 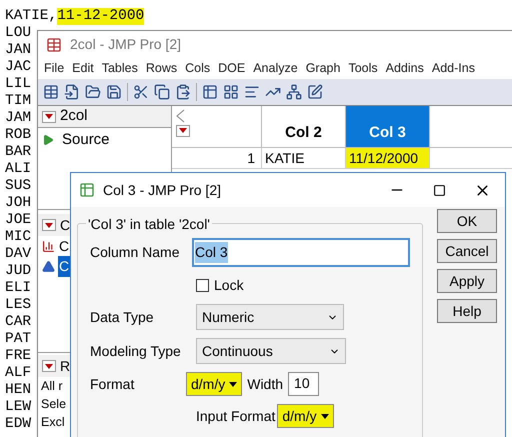 What do you see at coordinates (467, 221) in the screenshot?
I see `dialog-button: OK` at bounding box center [467, 221].